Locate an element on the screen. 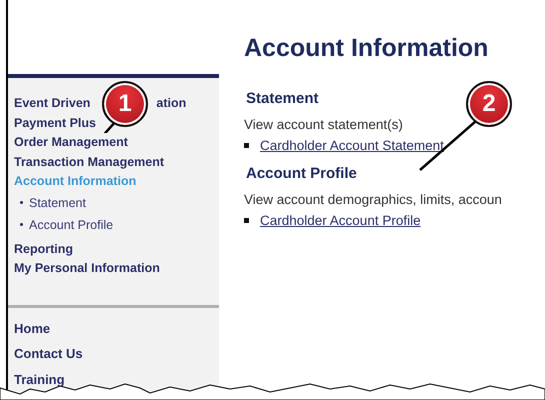 The image size is (545, 400). nav-link: Transaction Management is located at coordinates (89, 162).